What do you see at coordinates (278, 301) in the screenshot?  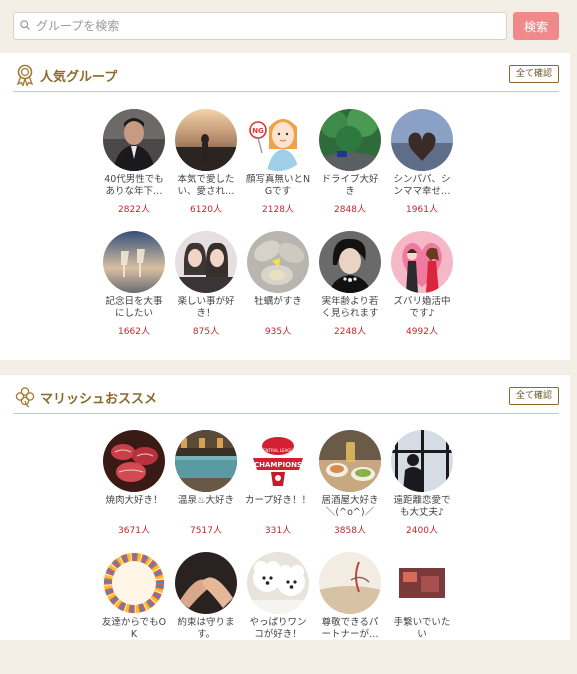 I see `group-name: 牡蠣がすき` at bounding box center [278, 301].